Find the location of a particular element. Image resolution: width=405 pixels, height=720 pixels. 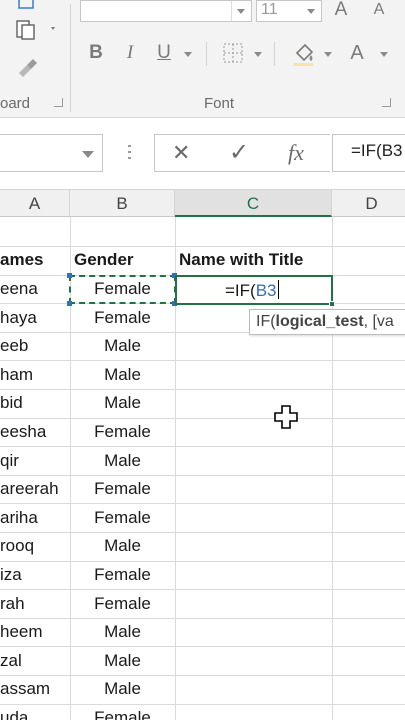

underline-button: U is located at coordinates (164, 53).